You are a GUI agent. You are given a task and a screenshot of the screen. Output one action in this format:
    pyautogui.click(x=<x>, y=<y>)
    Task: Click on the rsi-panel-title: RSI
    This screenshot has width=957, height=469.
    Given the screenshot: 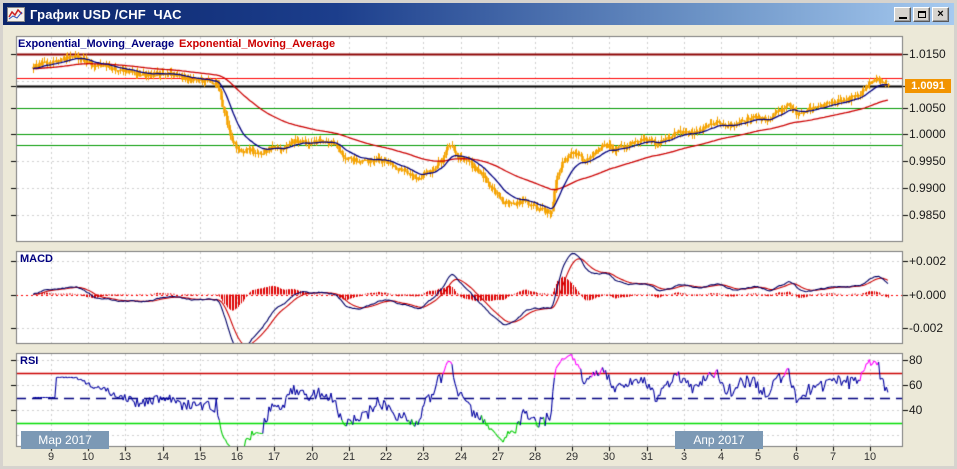 What is the action you would take?
    pyautogui.click(x=29, y=361)
    